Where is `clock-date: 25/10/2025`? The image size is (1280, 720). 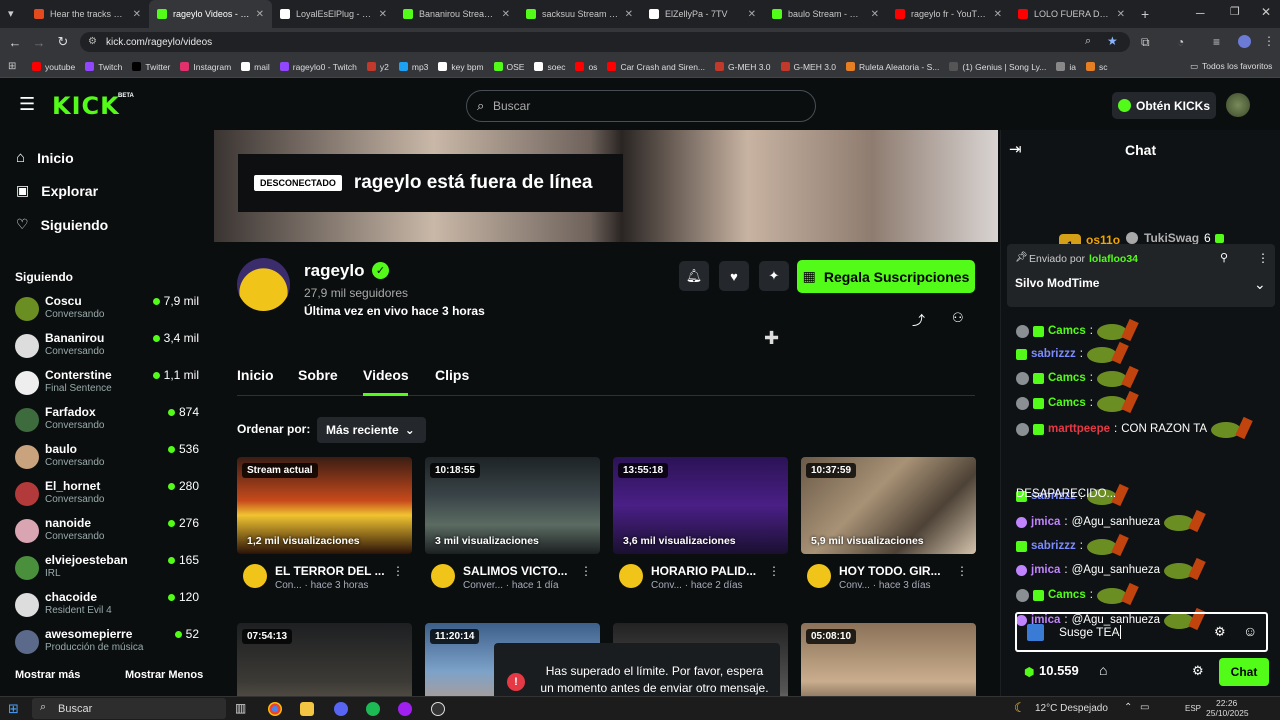
clock-date: 25/10/2025 is located at coordinates (1227, 713).